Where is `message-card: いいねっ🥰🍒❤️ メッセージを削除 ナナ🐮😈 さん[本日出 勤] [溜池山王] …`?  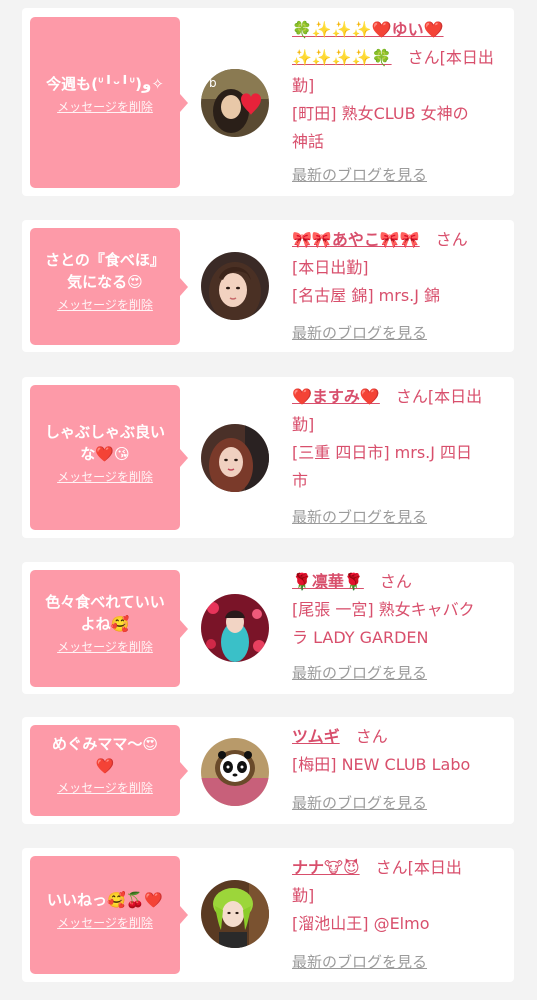 message-card: いいねっ🥰🍒❤️ メッセージを削除 ナナ🐮😈 さん[本日出 勤] [溜池山王] … is located at coordinates (268, 915).